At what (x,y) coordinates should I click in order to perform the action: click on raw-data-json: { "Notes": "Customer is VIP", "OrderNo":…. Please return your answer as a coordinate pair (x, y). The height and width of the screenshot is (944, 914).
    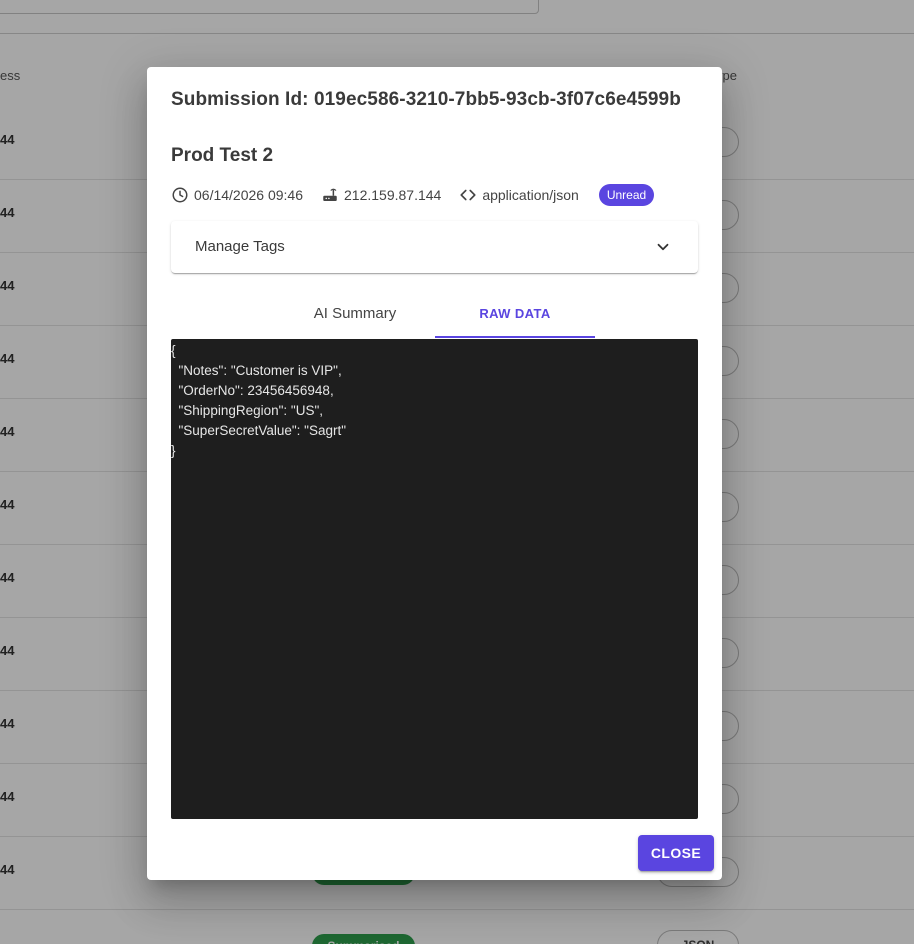
    Looking at the image, I should click on (259, 400).